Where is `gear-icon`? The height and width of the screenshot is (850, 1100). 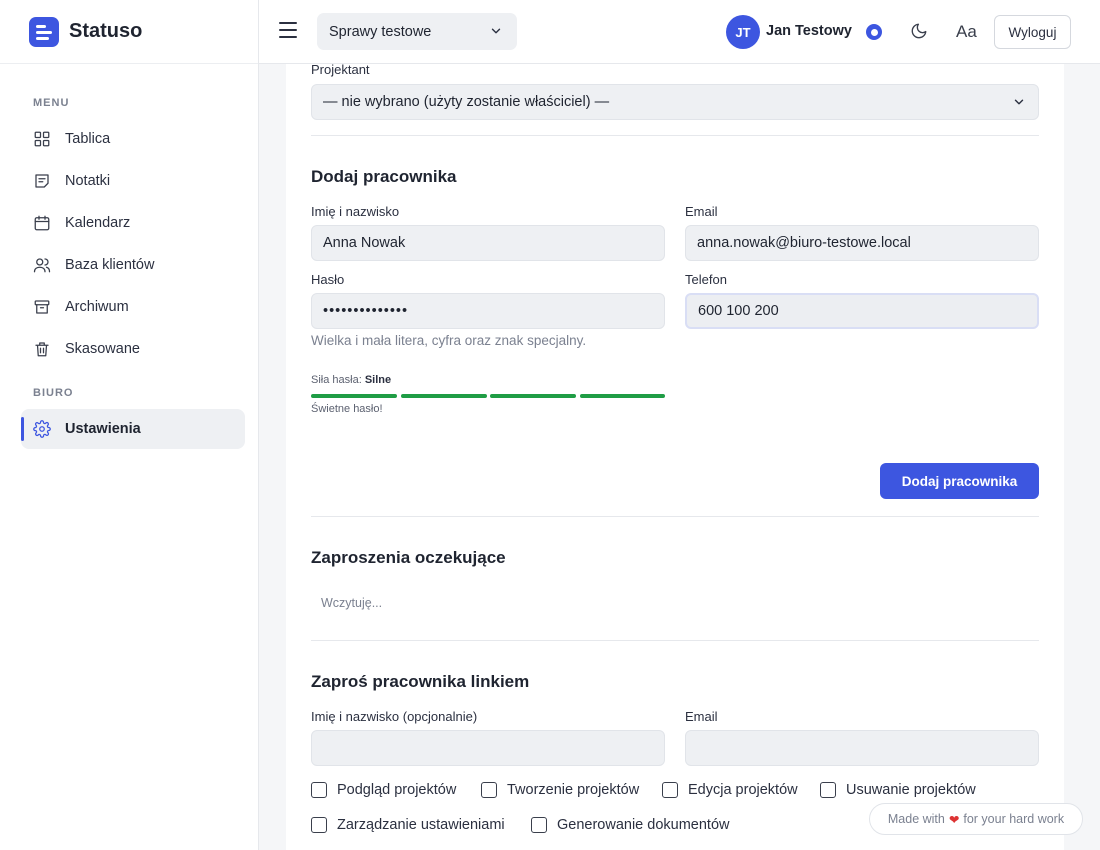
gear-icon is located at coordinates (42, 429).